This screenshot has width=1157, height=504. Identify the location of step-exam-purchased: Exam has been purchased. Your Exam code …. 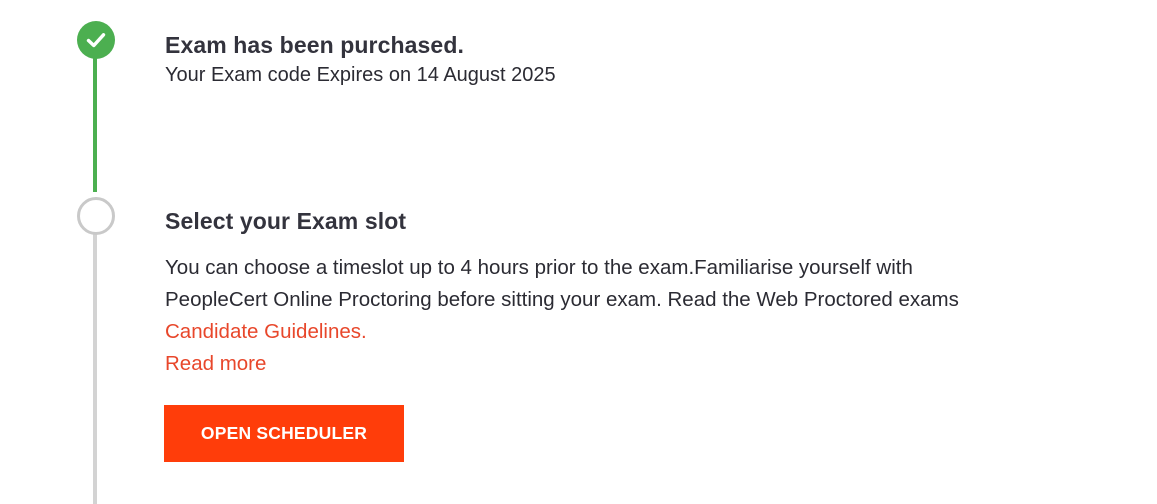
(645, 59).